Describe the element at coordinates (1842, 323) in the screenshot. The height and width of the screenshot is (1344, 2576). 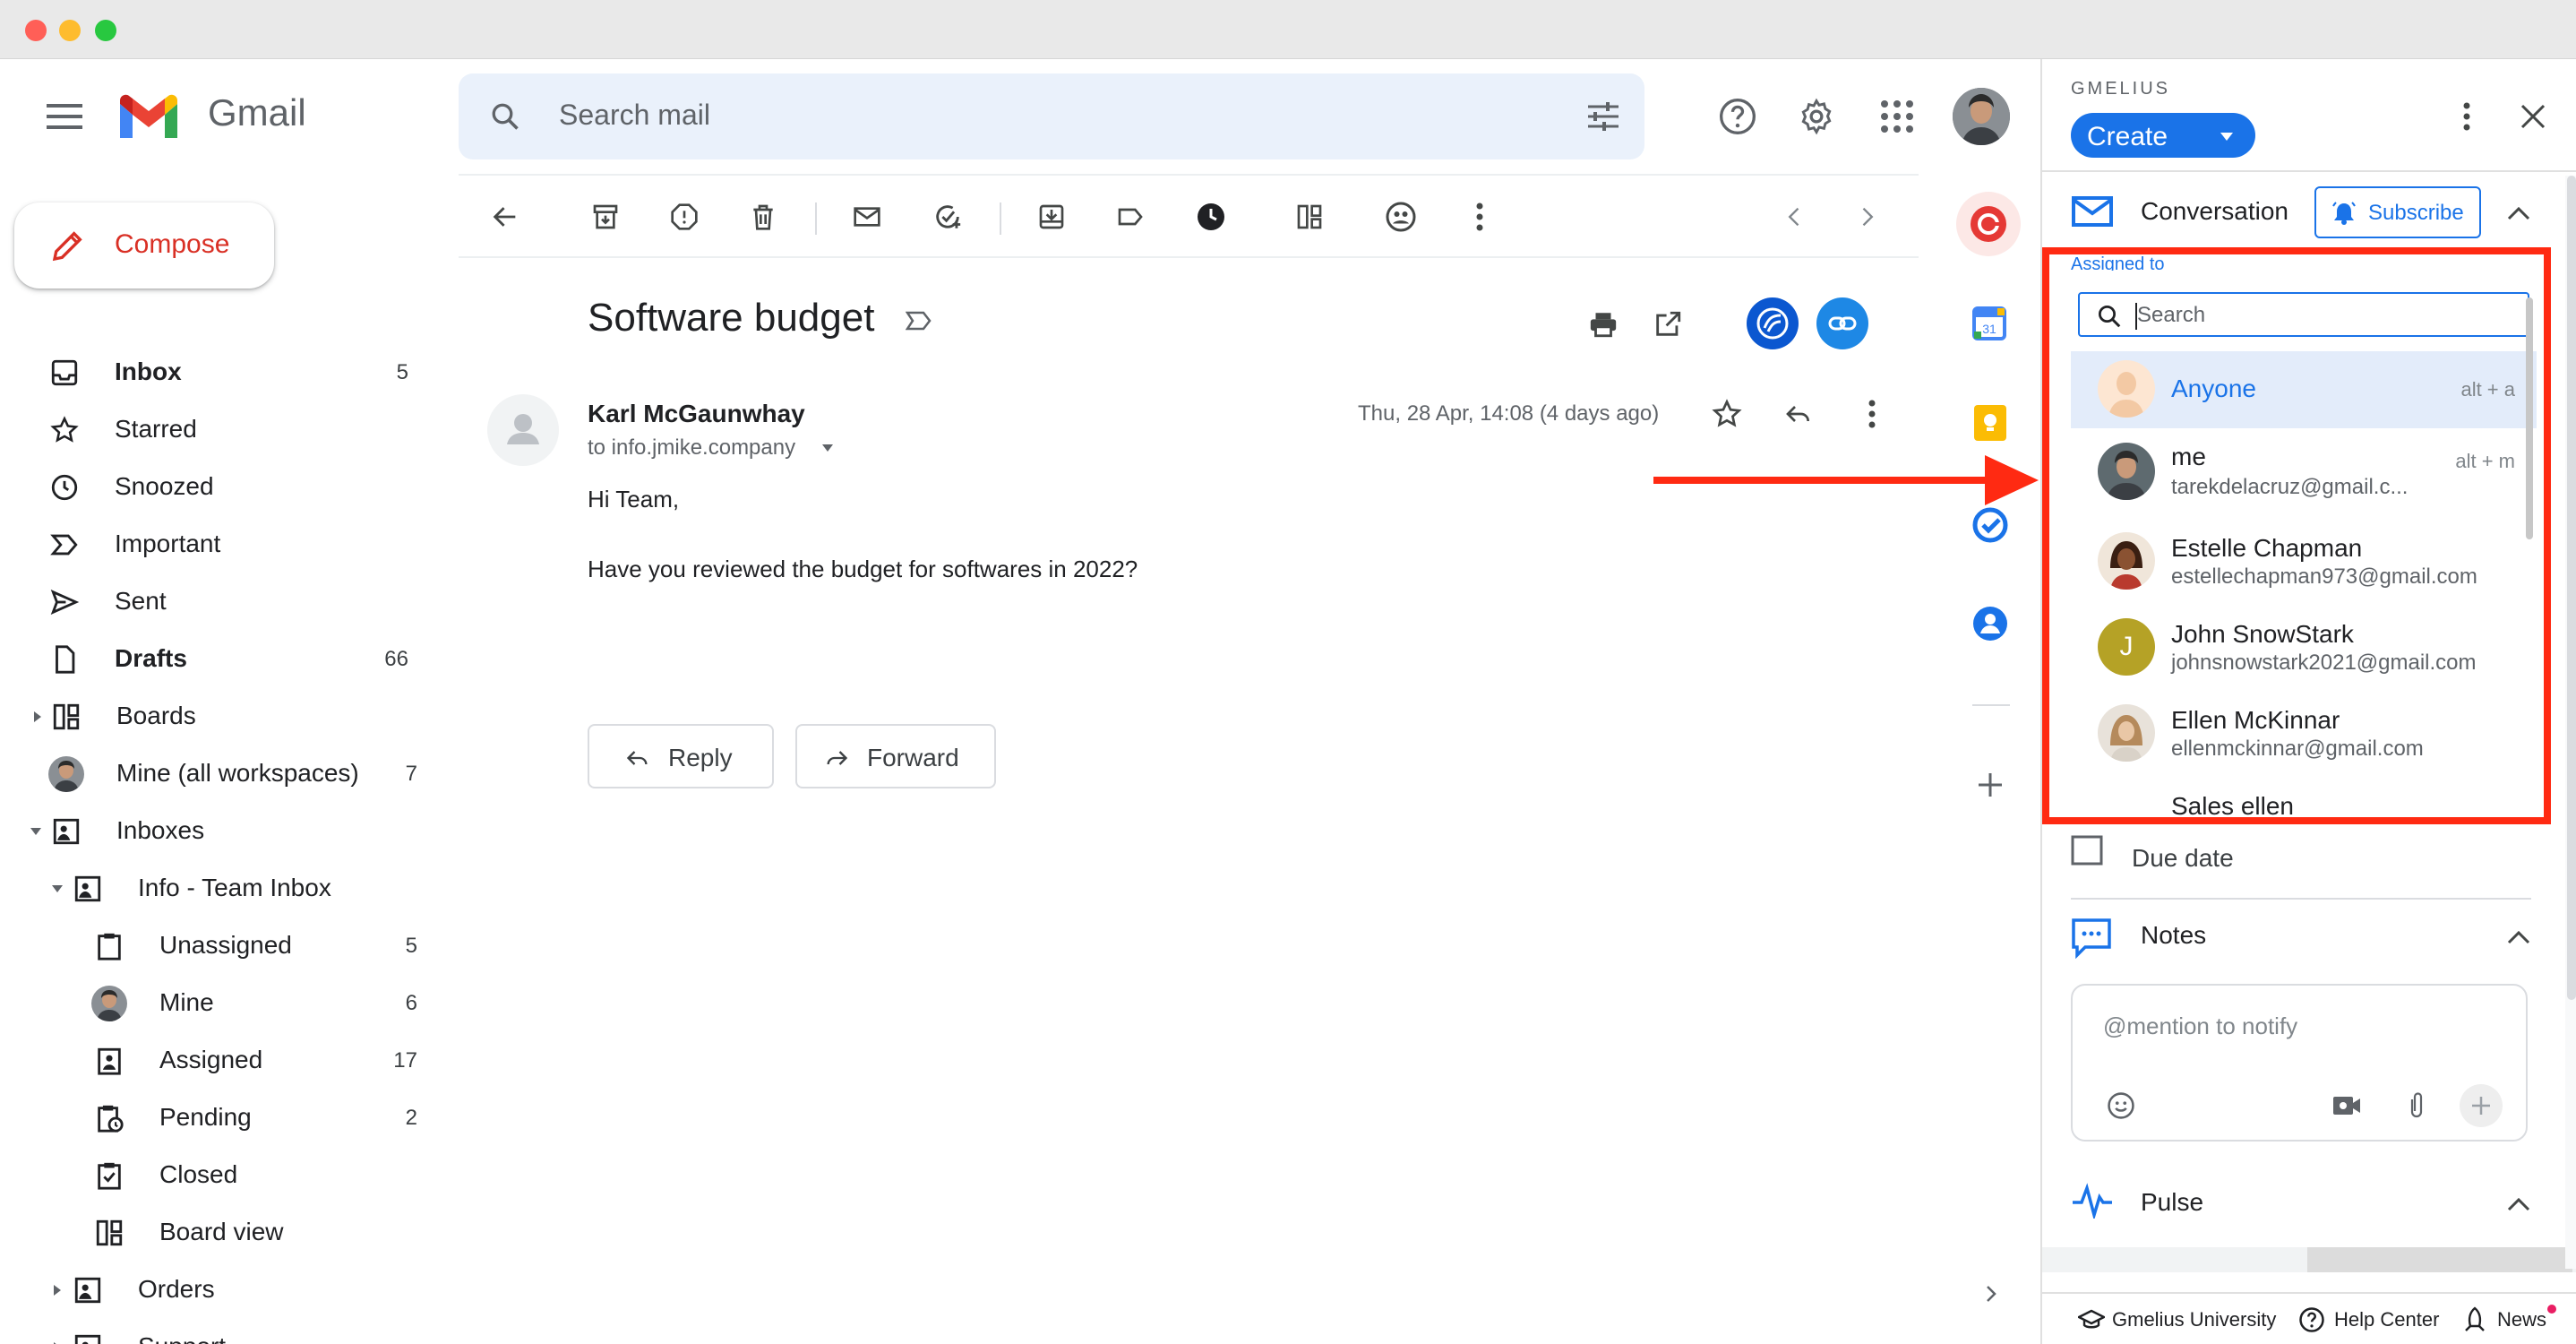
I see `share-link-icon` at that location.